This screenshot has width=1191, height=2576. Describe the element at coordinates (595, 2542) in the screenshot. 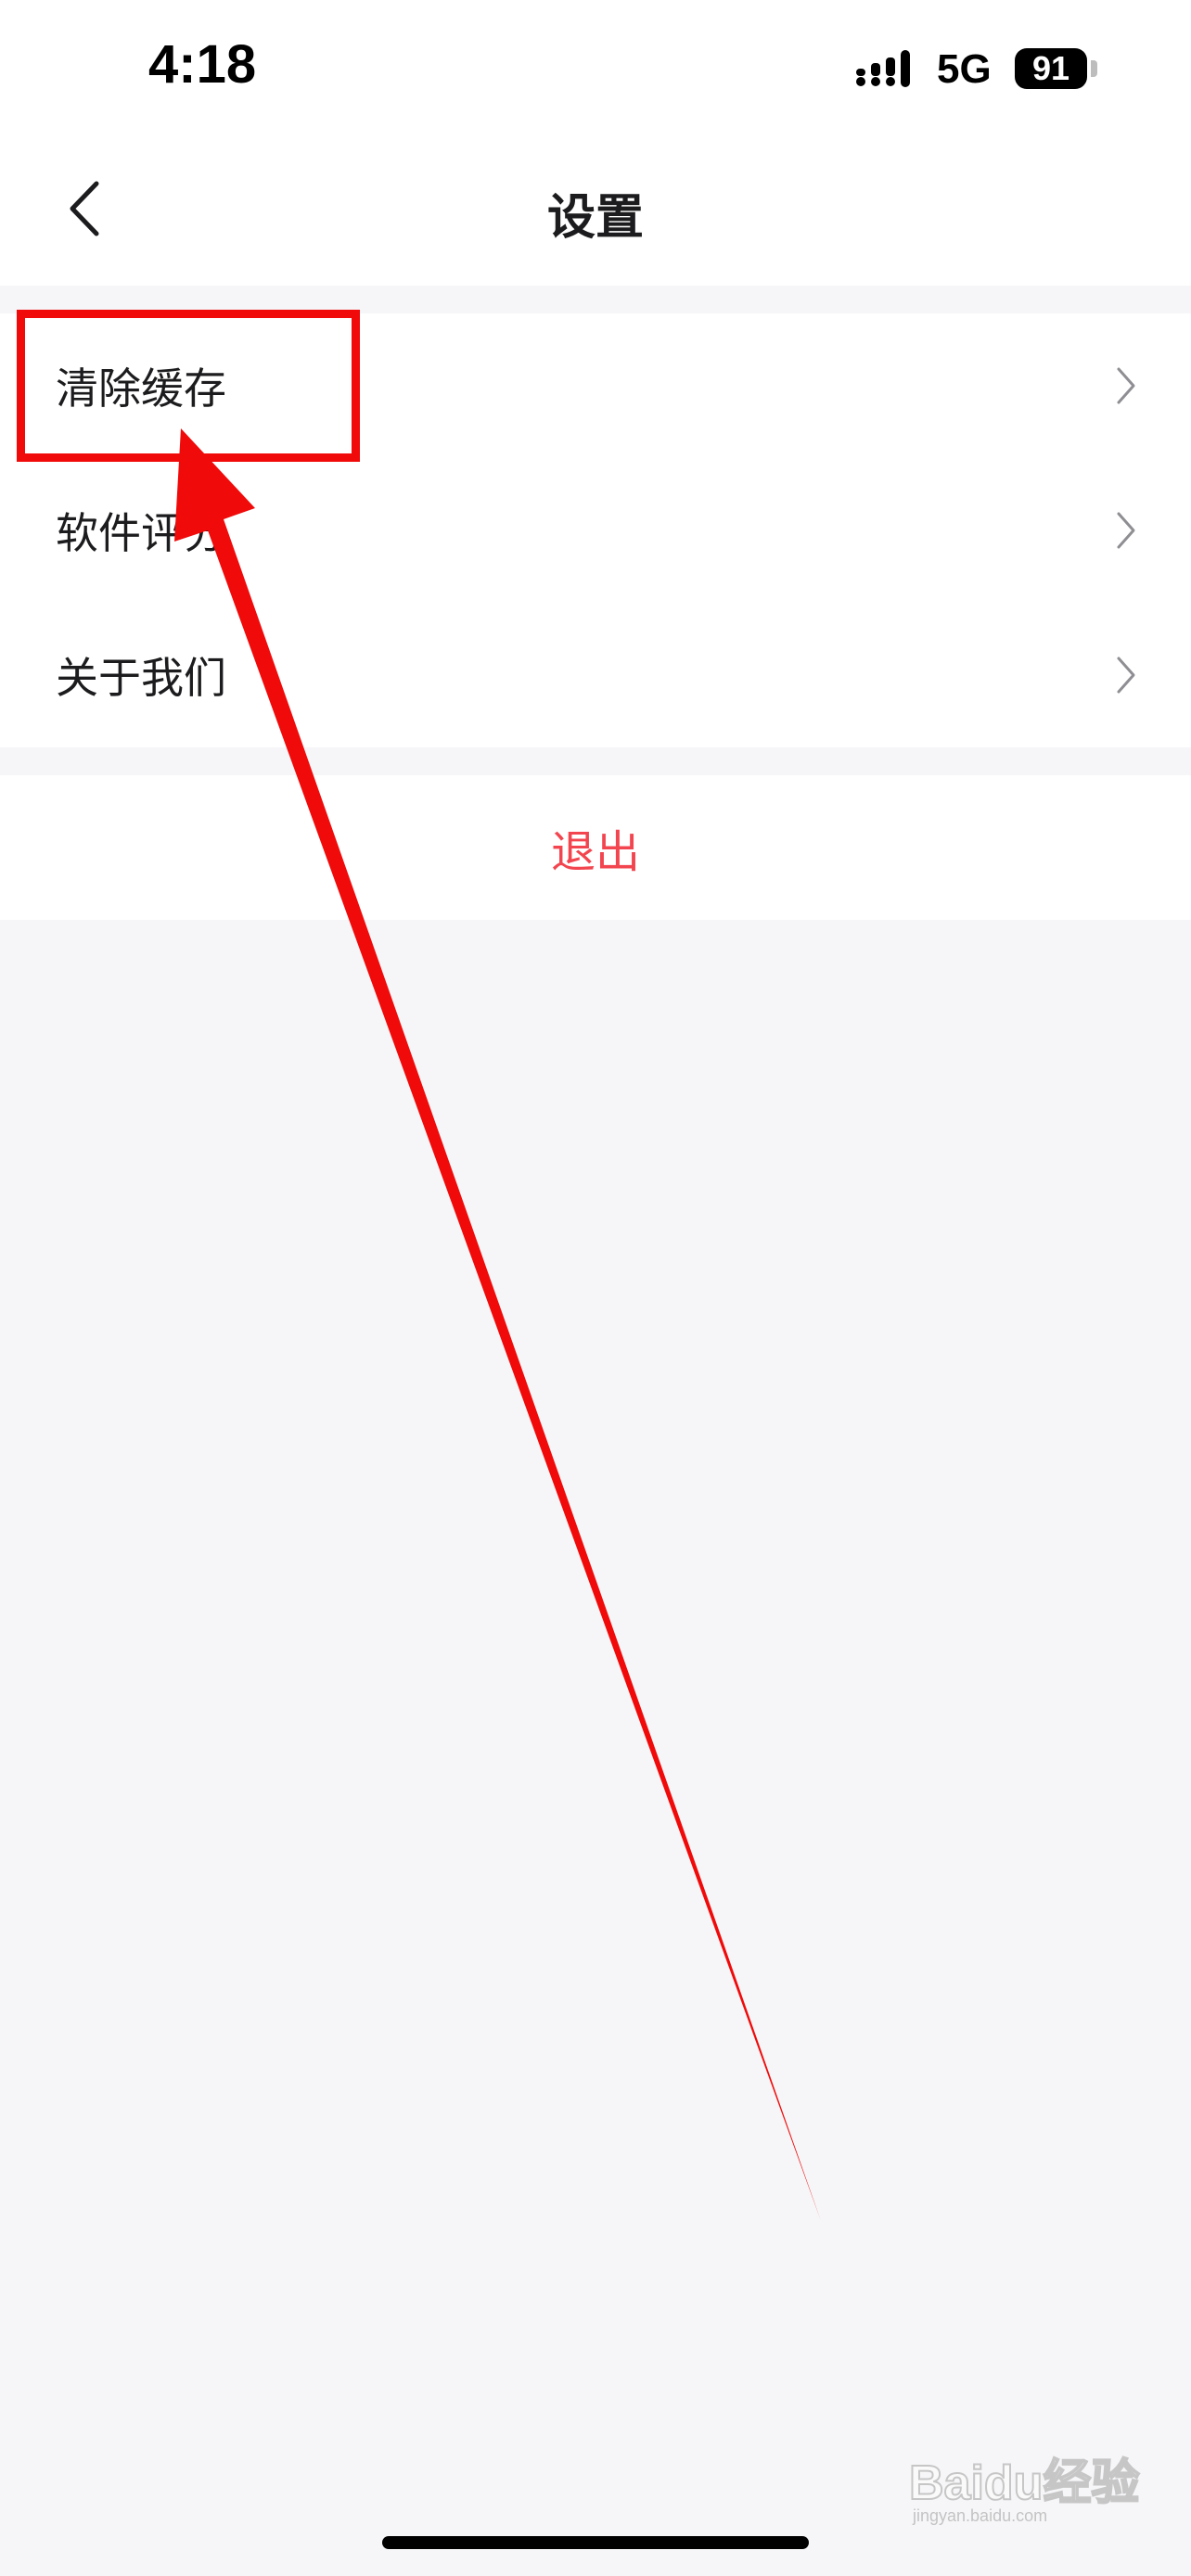

I see `home-indicator` at that location.